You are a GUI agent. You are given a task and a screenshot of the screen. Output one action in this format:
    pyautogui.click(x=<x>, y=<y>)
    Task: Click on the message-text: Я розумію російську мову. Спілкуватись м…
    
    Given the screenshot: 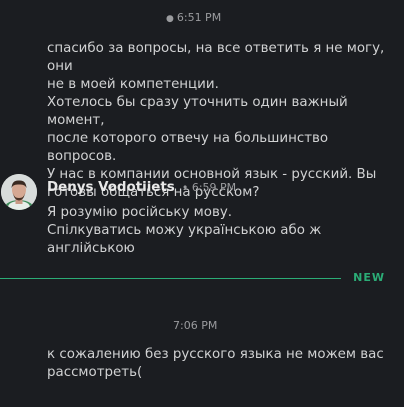 What is the action you would take?
    pyautogui.click(x=184, y=230)
    